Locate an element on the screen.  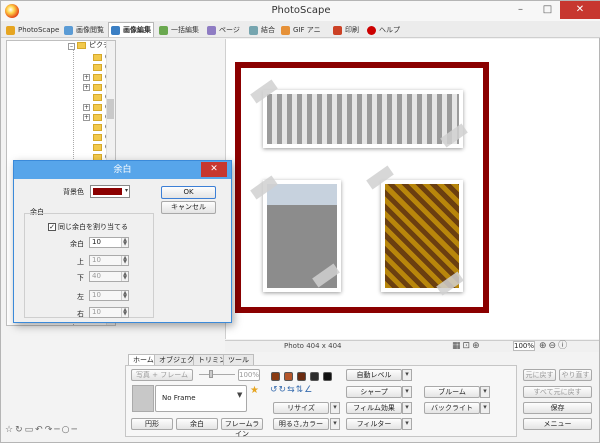
zoom-fit-icon: ⊕ is located at coordinates (477, 346).